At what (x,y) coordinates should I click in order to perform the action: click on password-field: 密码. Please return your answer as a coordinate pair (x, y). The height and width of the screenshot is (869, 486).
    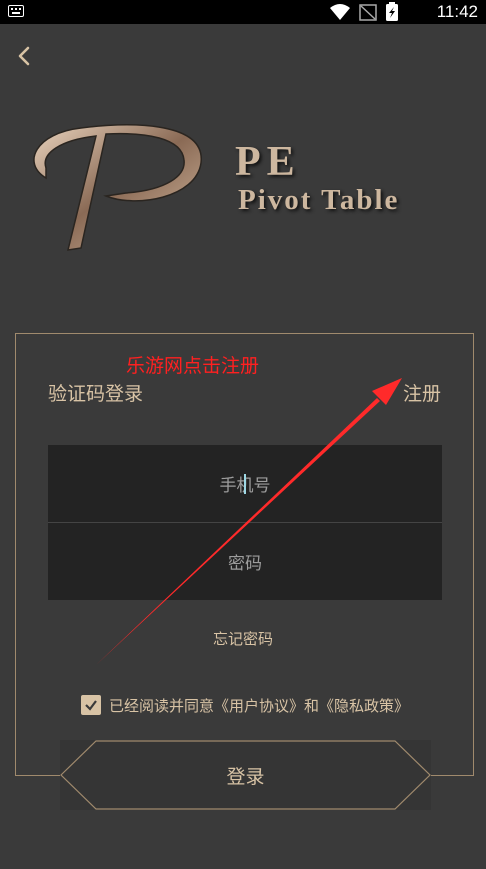
    Looking at the image, I should click on (245, 561).